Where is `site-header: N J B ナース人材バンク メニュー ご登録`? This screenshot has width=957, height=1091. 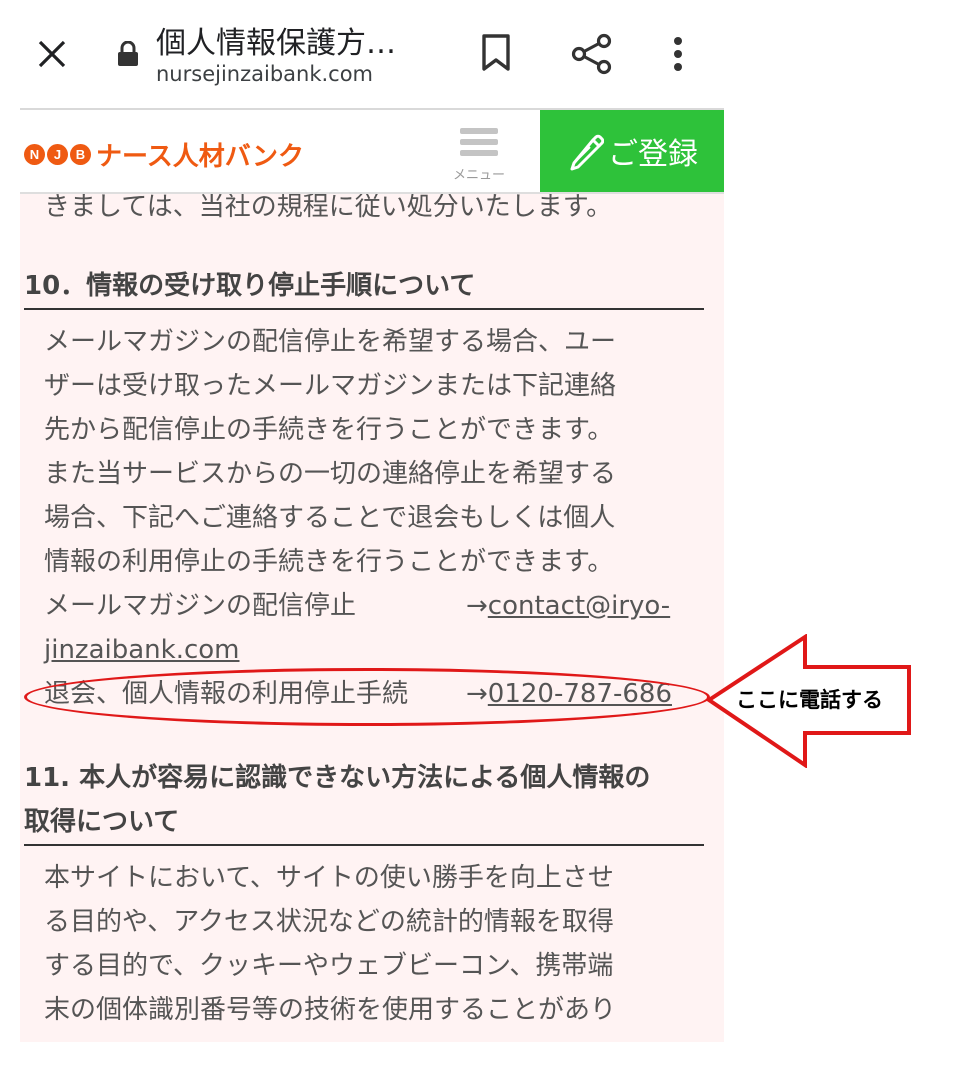
site-header: N J B ナース人材バンク メニュー ご登録 is located at coordinates (372, 152).